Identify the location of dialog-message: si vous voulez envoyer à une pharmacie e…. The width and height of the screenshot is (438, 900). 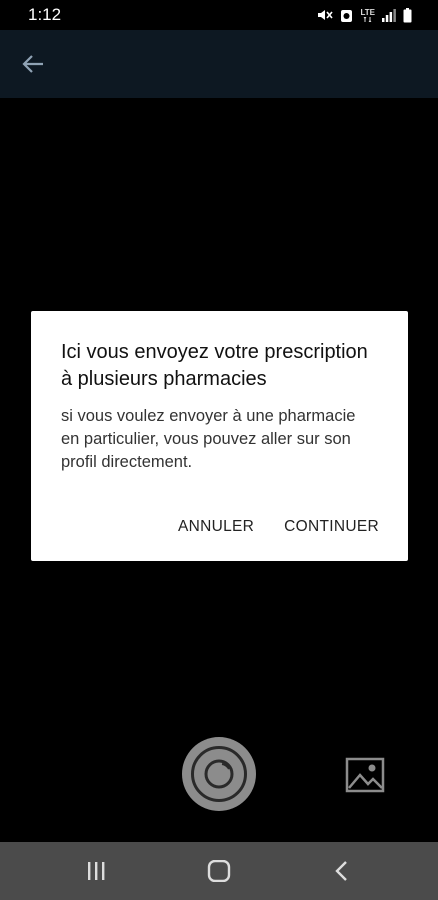
(208, 439).